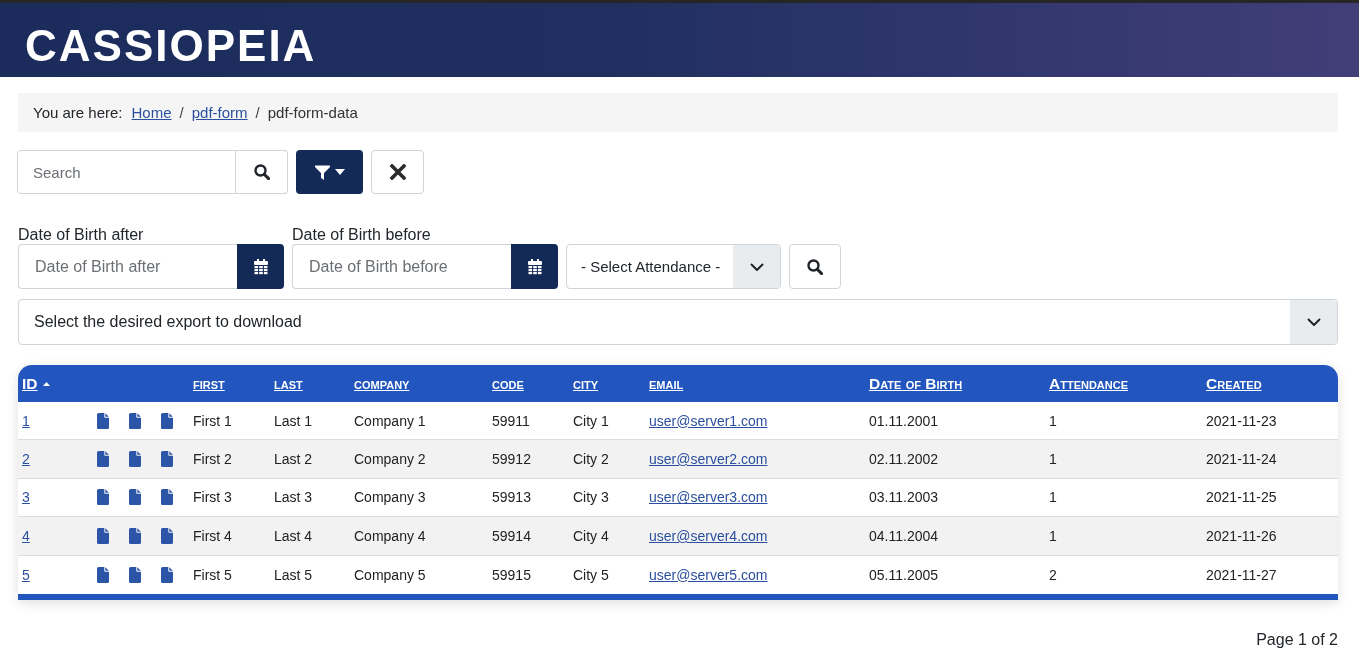  What do you see at coordinates (708, 535) in the screenshot?
I see `email-link: user@server4.com` at bounding box center [708, 535].